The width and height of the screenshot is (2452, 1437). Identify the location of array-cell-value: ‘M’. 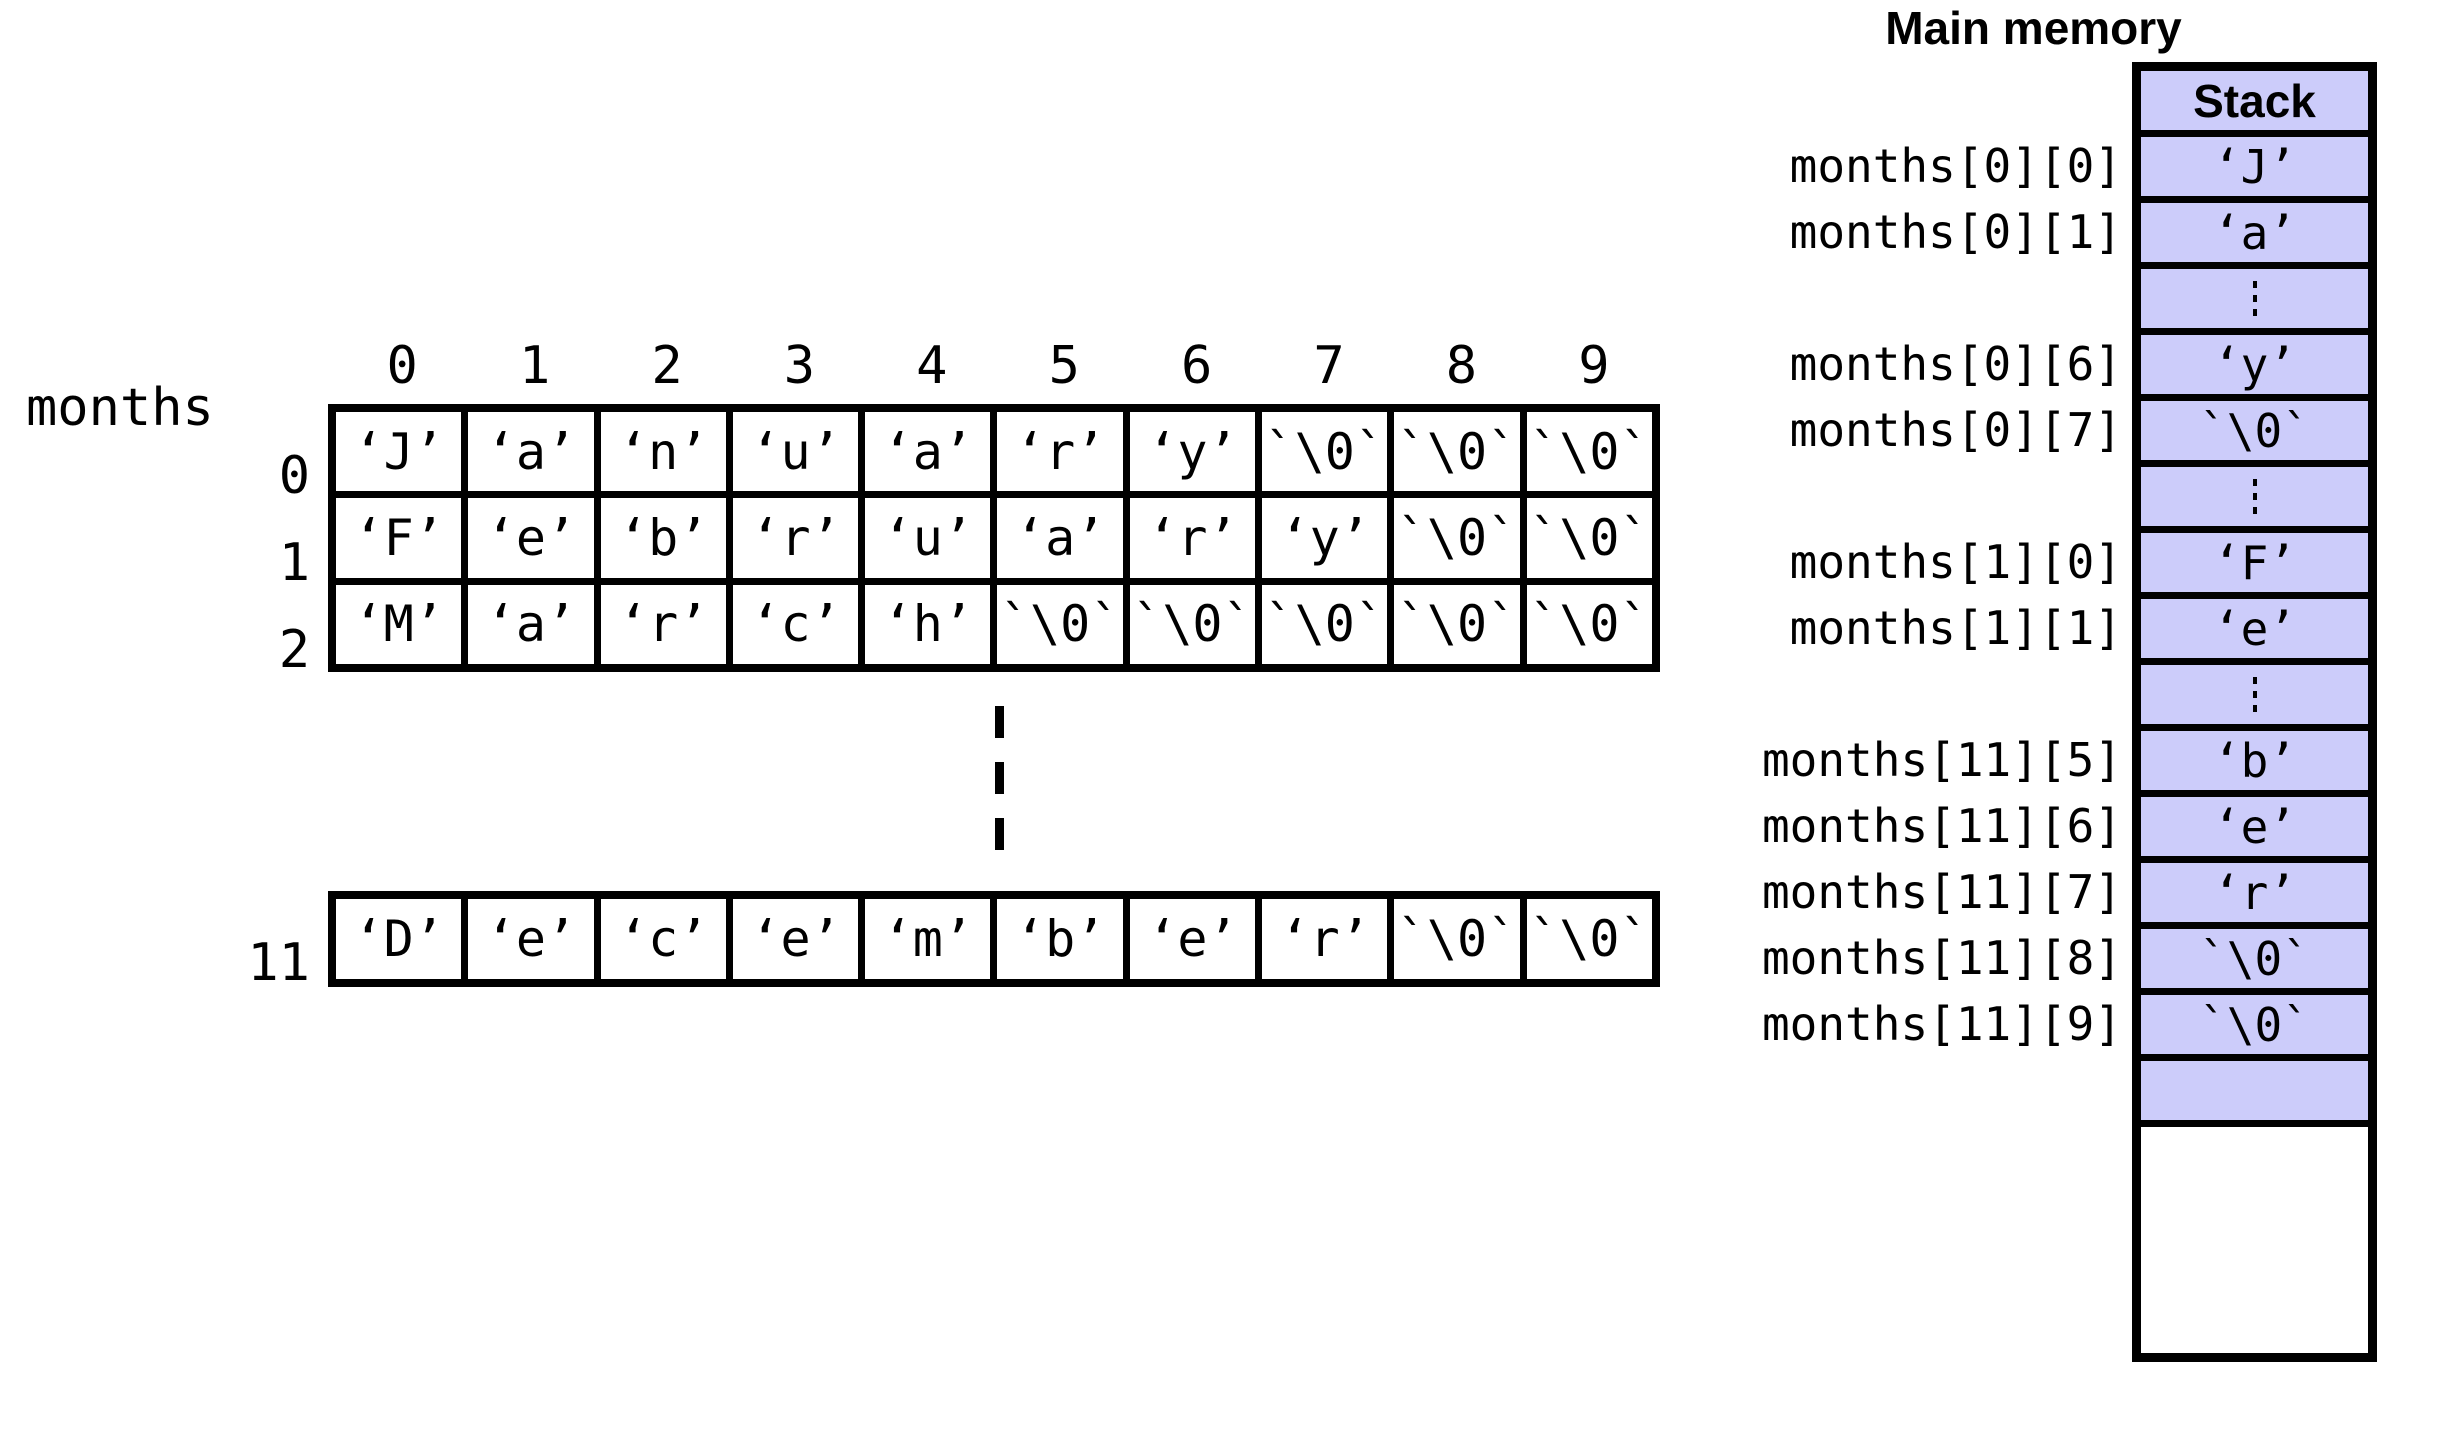
(398, 624).